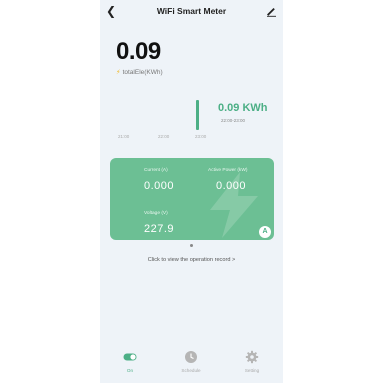  I want to click on operation-record-link: Click to view the operation record >, so click(191, 260).